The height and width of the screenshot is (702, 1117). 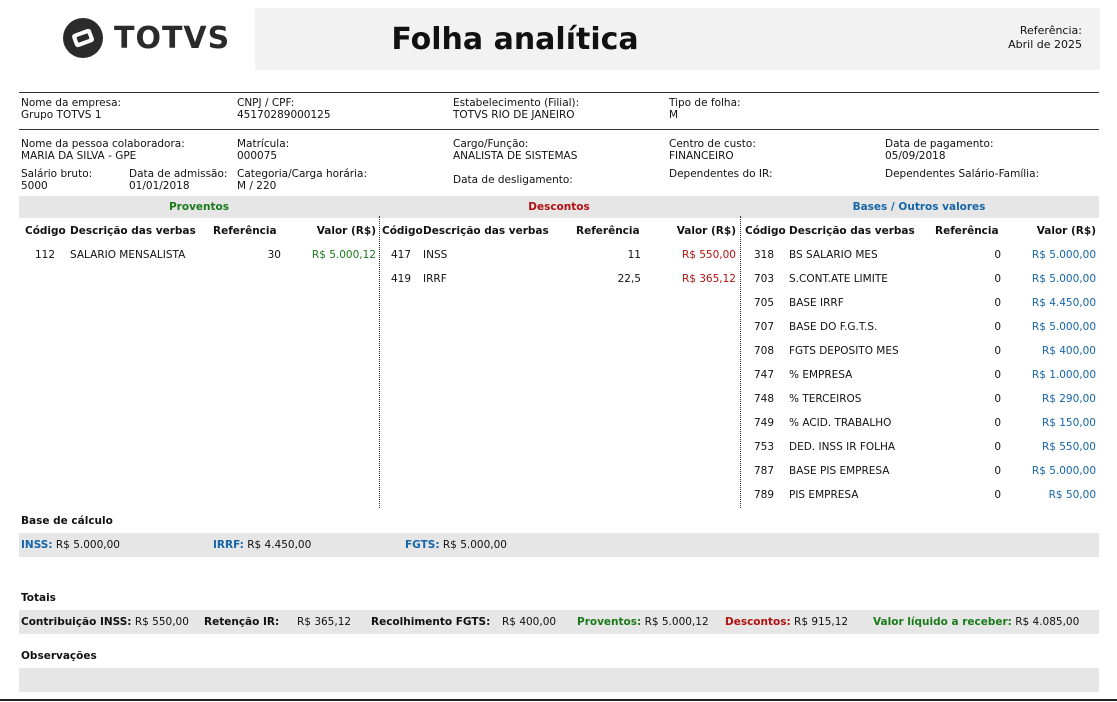 I want to click on salario-bruto-field: Salário bruto: 5000, so click(x=56, y=180).